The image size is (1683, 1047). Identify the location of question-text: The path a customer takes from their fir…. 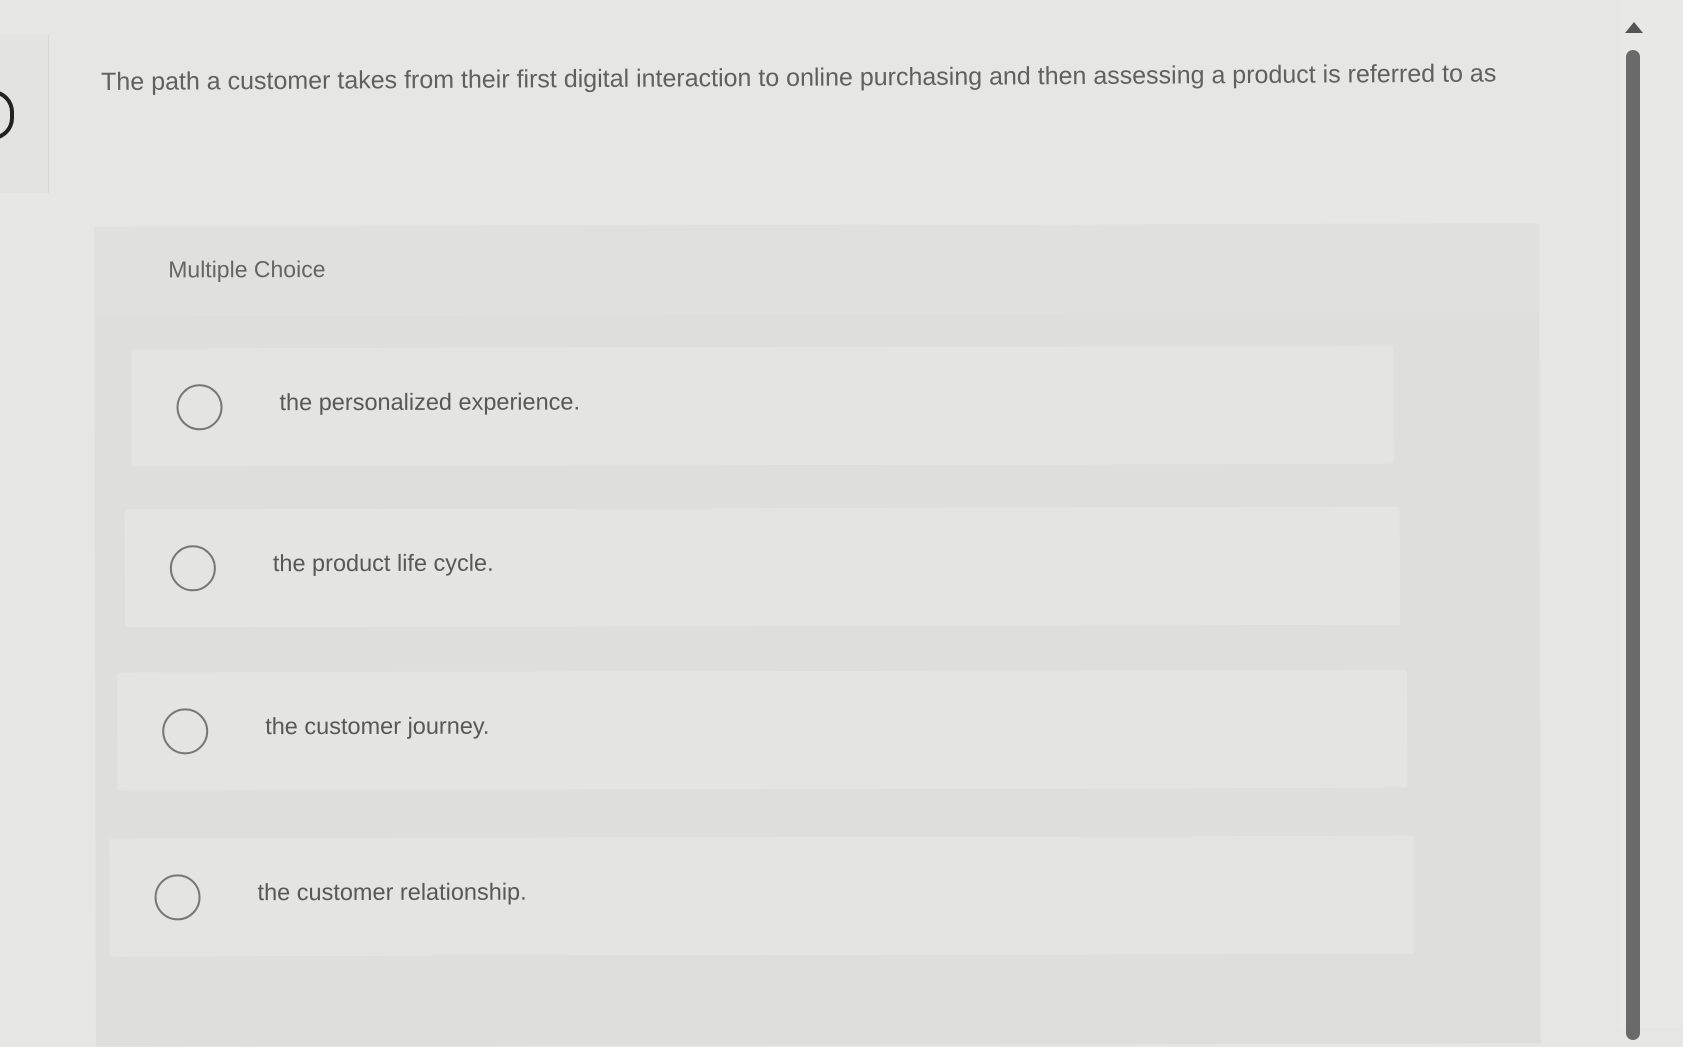
(799, 77).